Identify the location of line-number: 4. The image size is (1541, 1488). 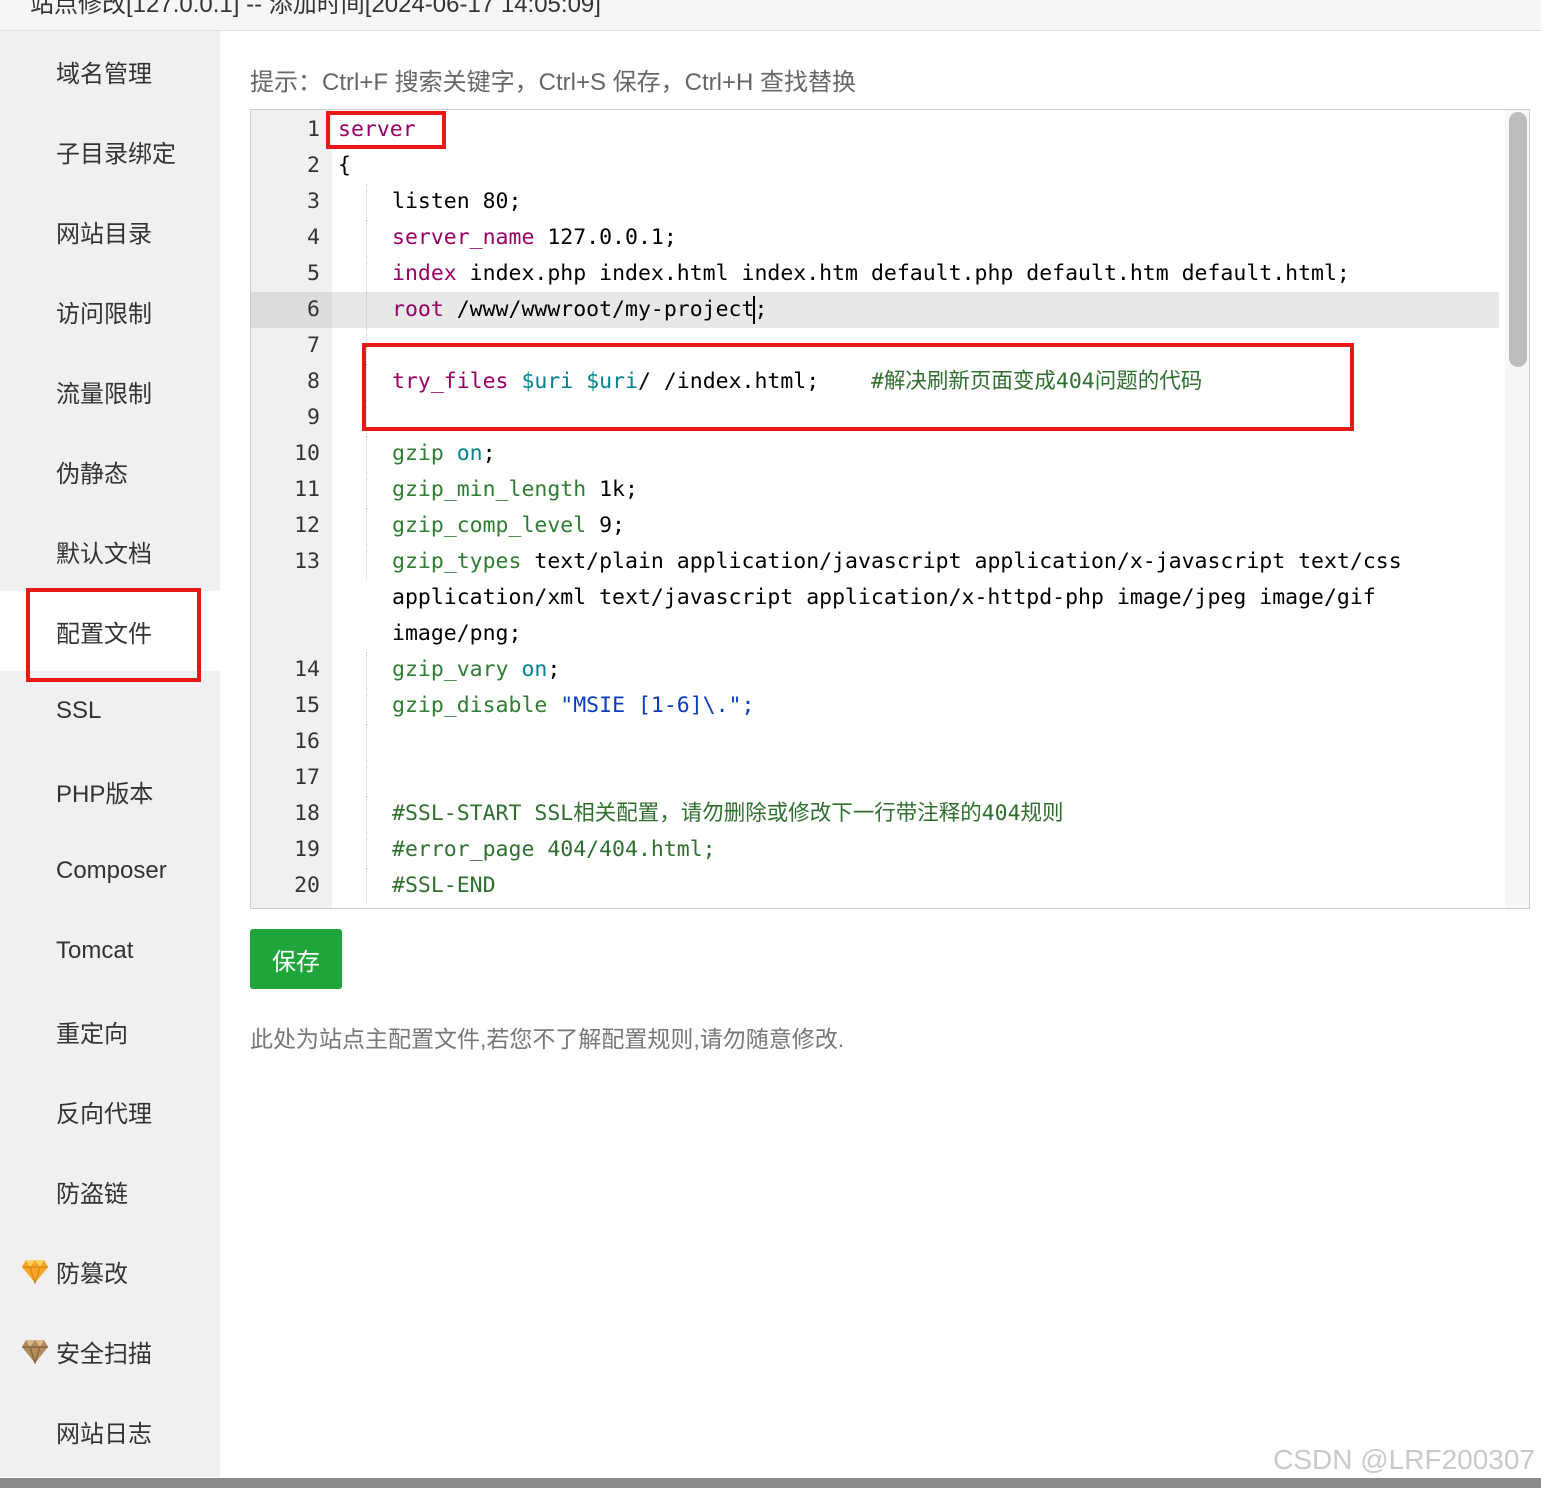
(313, 237).